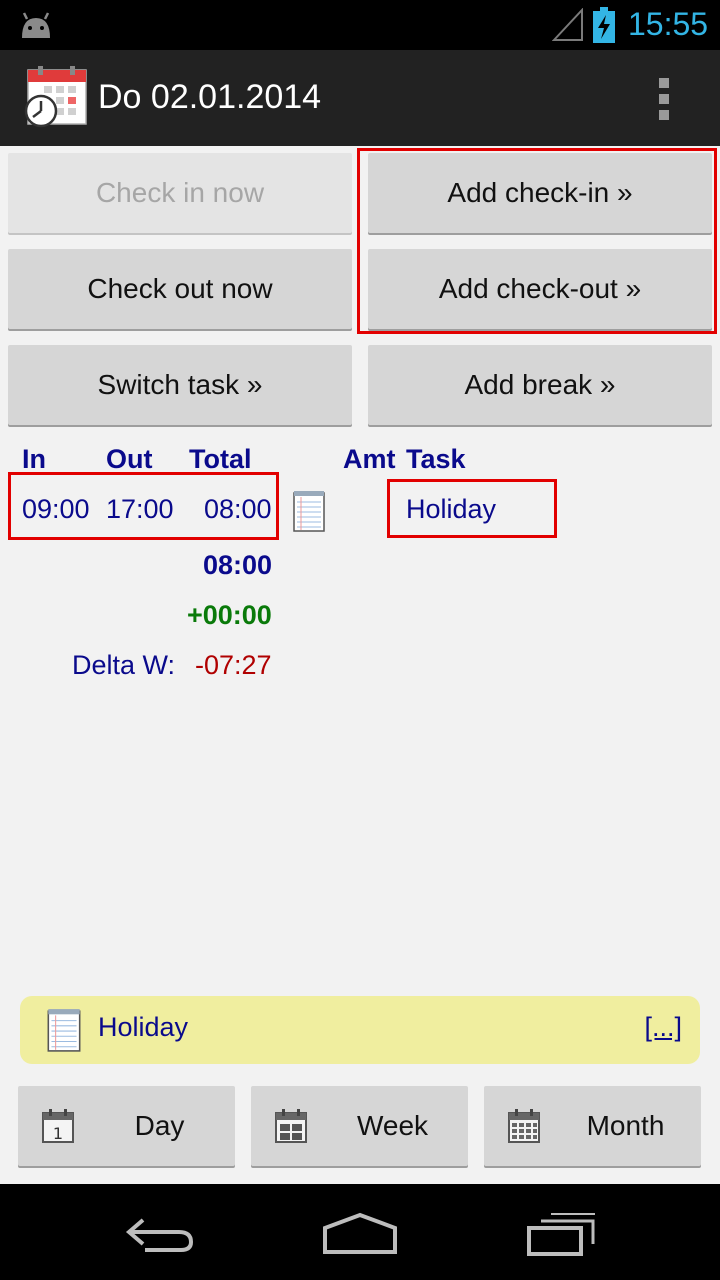 Image resolution: width=720 pixels, height=1280 pixels. I want to click on week-view-button: Week, so click(359, 1126).